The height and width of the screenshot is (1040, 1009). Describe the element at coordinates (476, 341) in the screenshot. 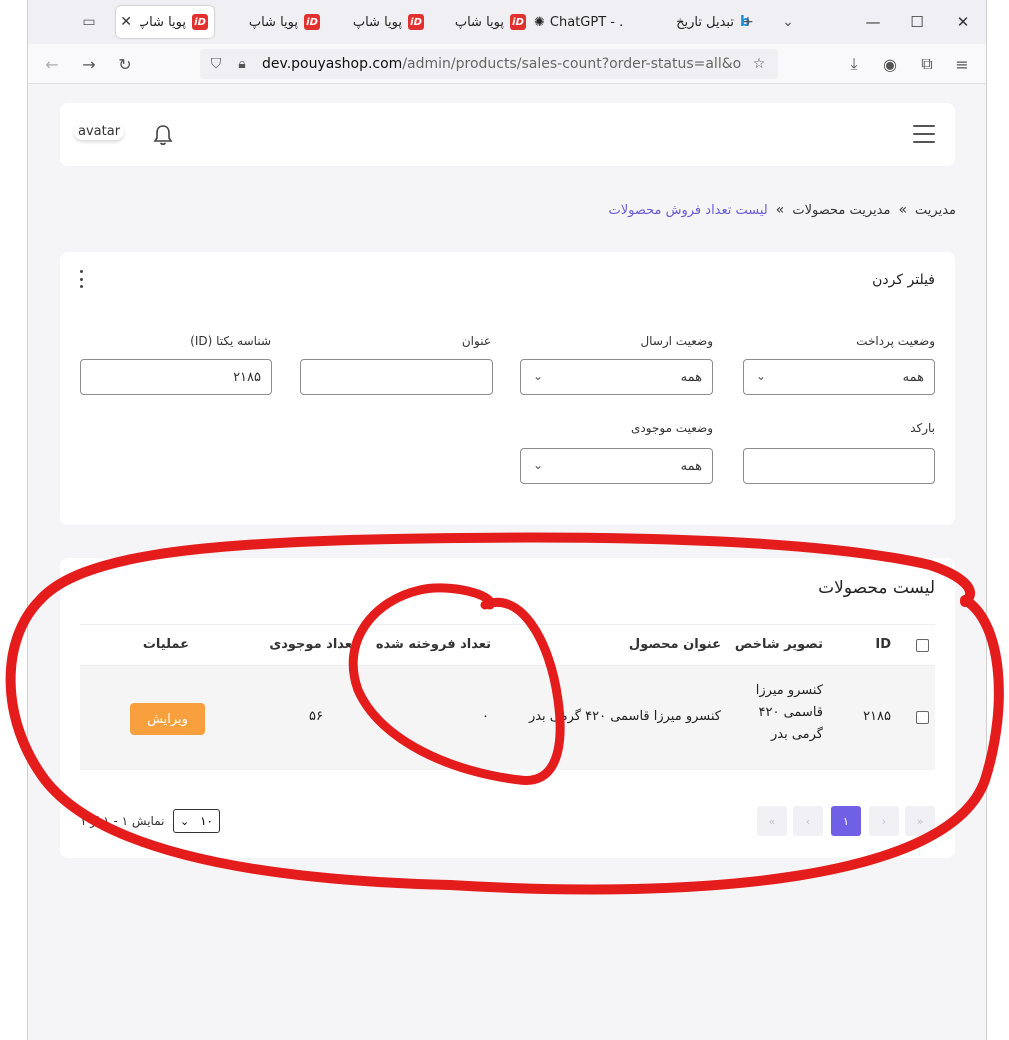

I see `title-label: عنوان` at that location.